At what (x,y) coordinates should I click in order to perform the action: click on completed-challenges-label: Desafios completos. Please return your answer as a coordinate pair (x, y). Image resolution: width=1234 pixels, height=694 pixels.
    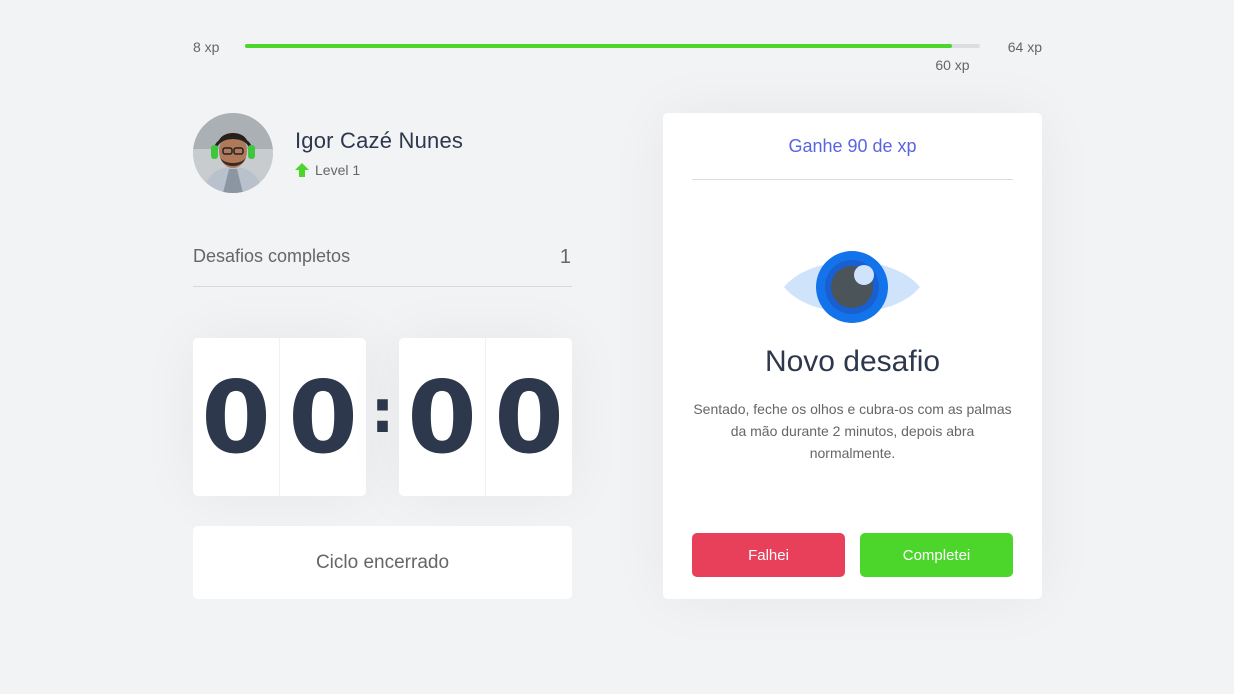
    Looking at the image, I should click on (272, 256).